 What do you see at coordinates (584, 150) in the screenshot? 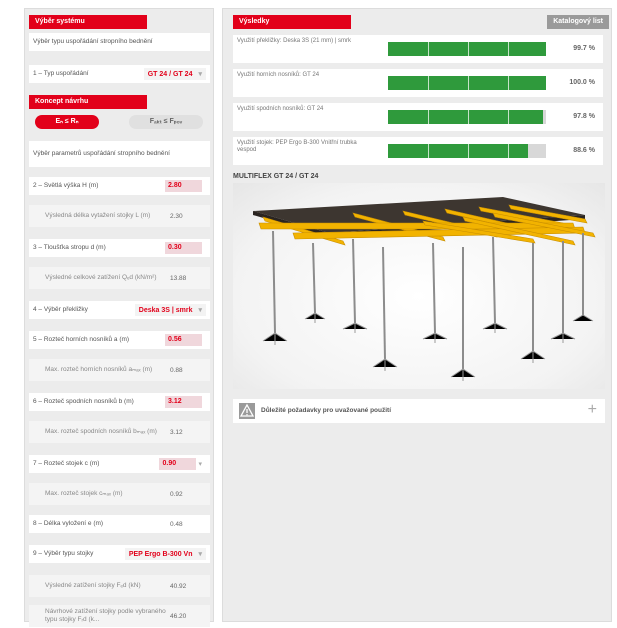
I see `utilization-percent: 88.6 %` at bounding box center [584, 150].